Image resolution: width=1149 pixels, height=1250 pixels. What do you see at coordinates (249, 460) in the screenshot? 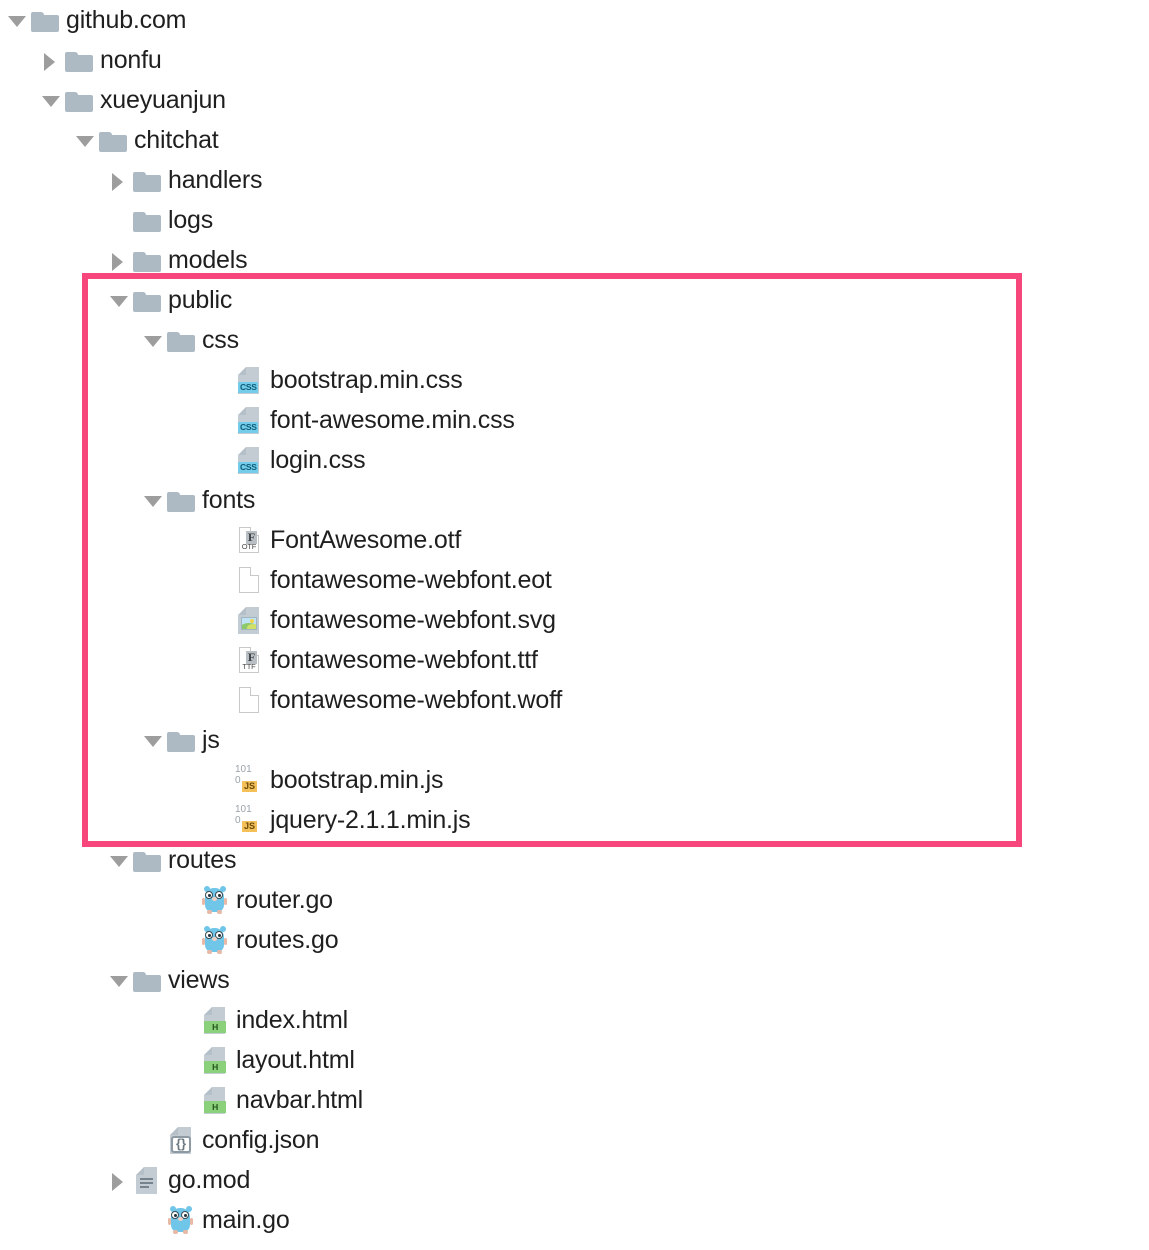
I see `css-file-icon: CSS` at bounding box center [249, 460].